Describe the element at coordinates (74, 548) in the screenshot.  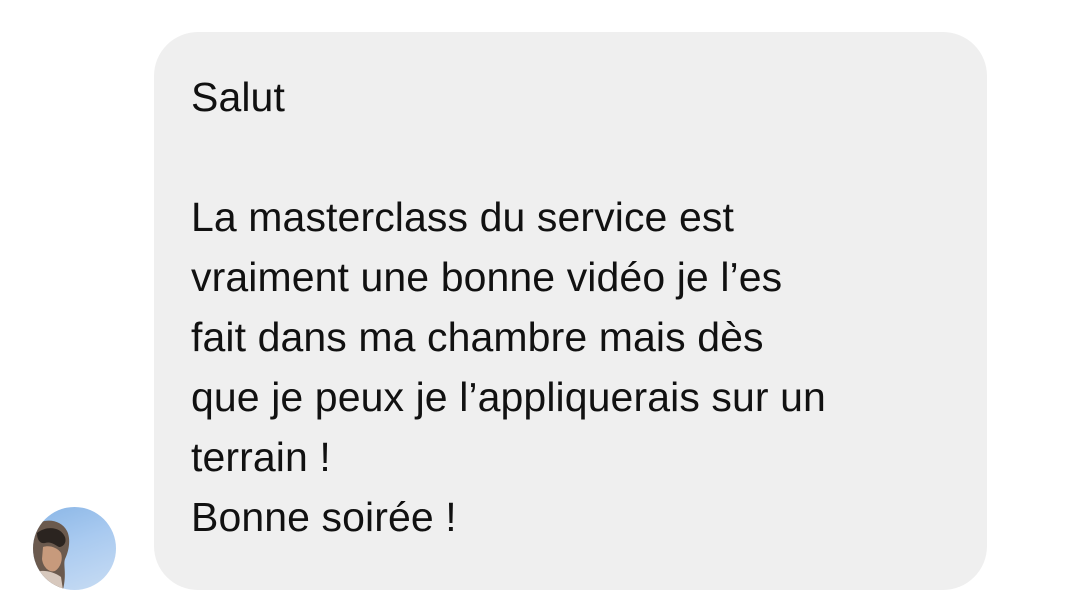
I see `sender-avatar` at that location.